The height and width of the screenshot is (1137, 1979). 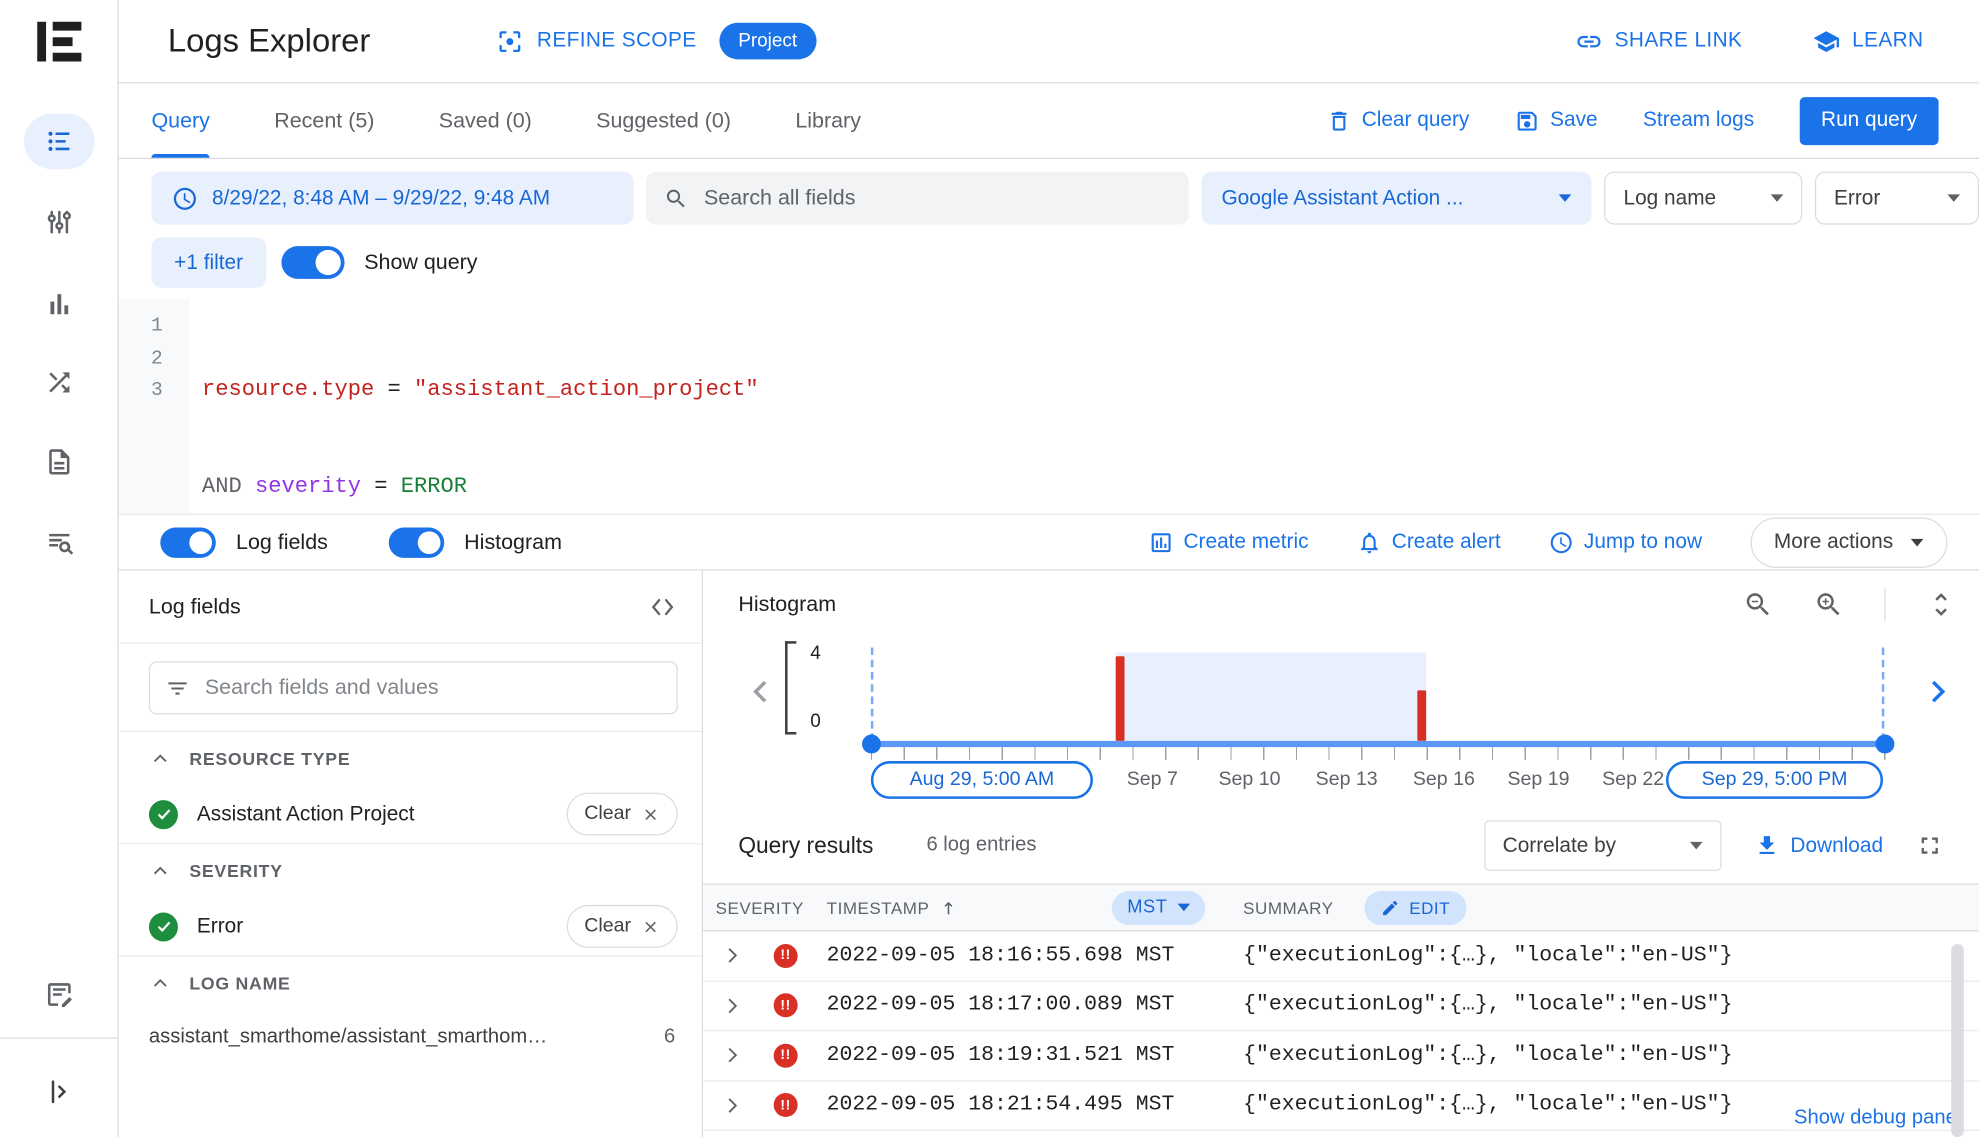 What do you see at coordinates (768, 41) in the screenshot?
I see `project-scope-badge: Project` at bounding box center [768, 41].